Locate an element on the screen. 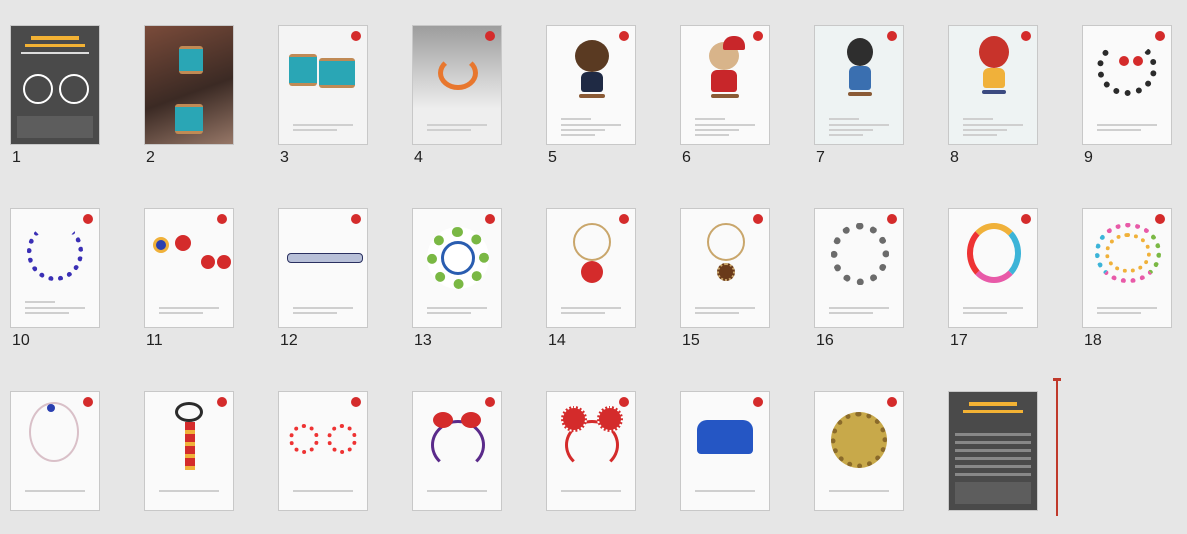  slide-number: 10 is located at coordinates (21, 340).